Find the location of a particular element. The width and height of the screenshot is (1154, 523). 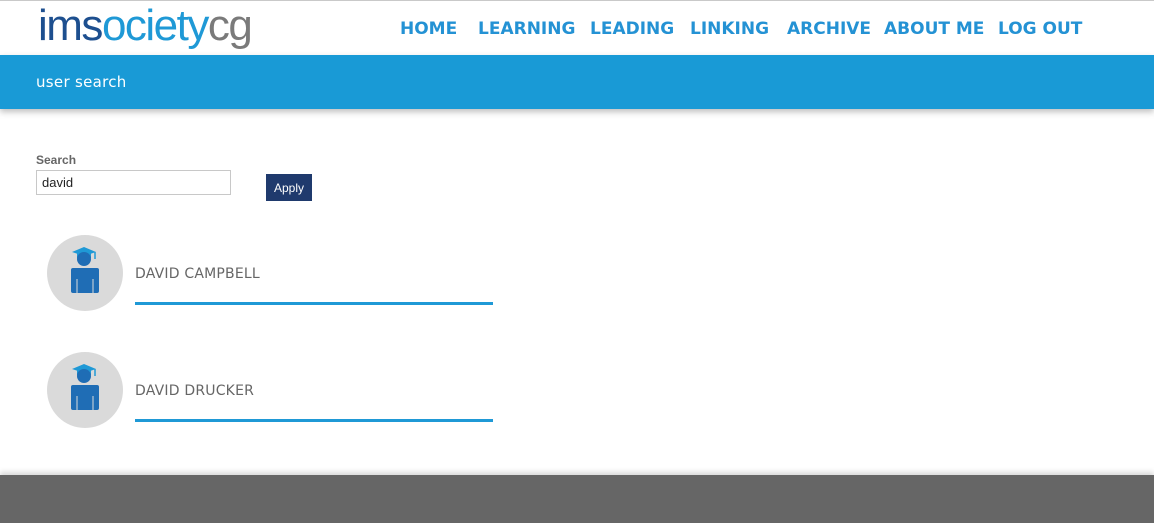

page-title-bar: user search is located at coordinates (577, 82).